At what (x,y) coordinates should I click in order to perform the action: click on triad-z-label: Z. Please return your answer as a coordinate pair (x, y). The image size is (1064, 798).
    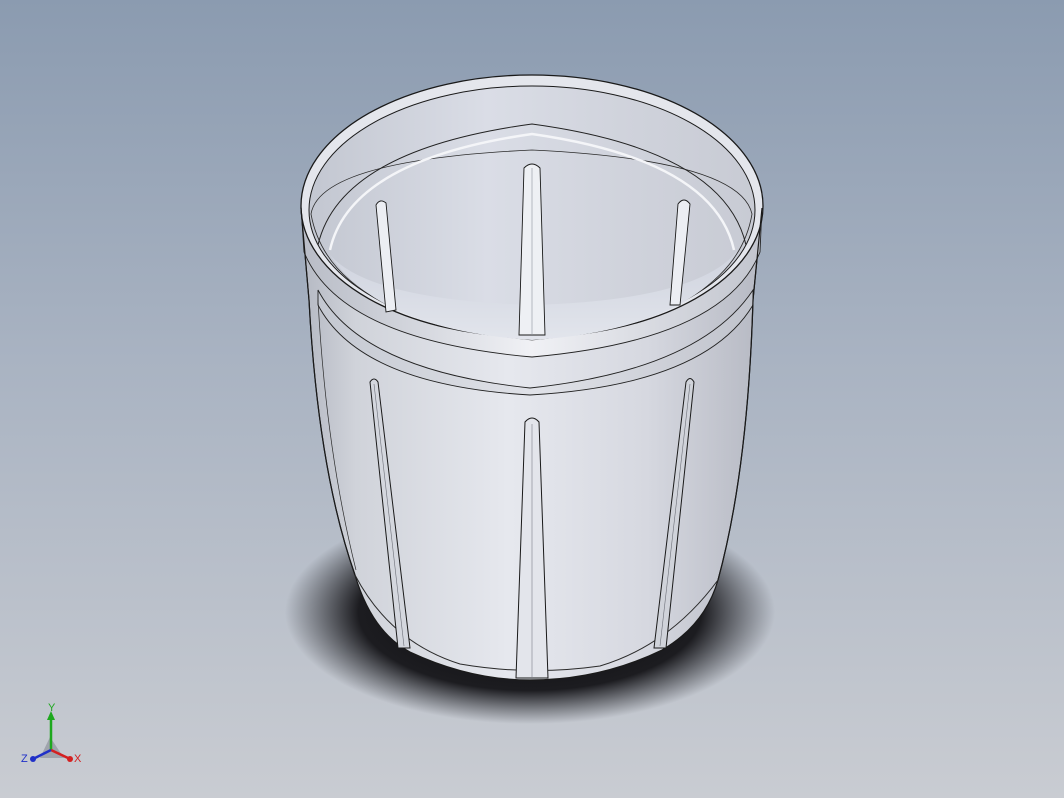
    Looking at the image, I should click on (24, 759).